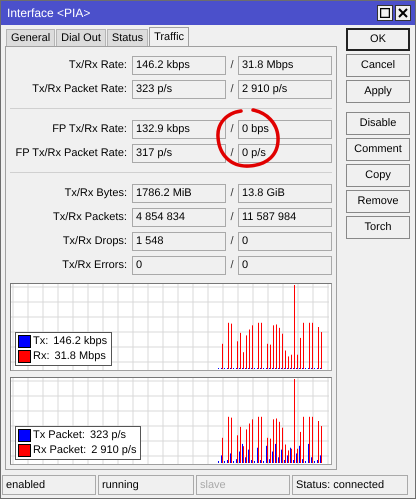 The width and height of the screenshot is (416, 499). I want to click on field-label: FP Tx/Rx Rate:, so click(89, 129).